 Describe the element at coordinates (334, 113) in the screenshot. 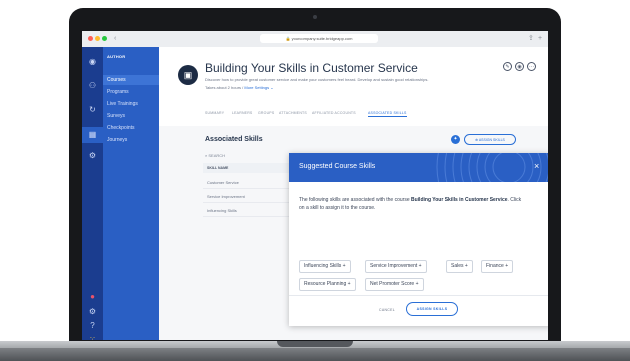

I see `tab-affiliated-accounts: AFFILIATED ACCOUNTS` at that location.